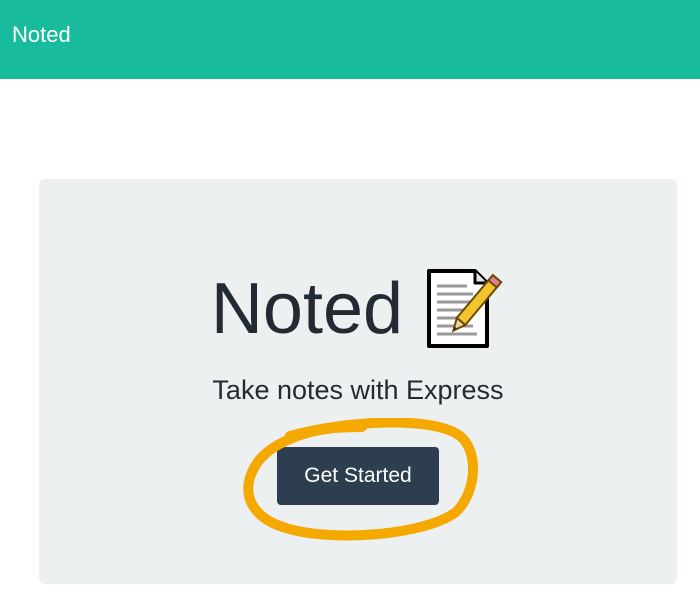  Describe the element at coordinates (465, 308) in the screenshot. I see `memo-icon` at that location.